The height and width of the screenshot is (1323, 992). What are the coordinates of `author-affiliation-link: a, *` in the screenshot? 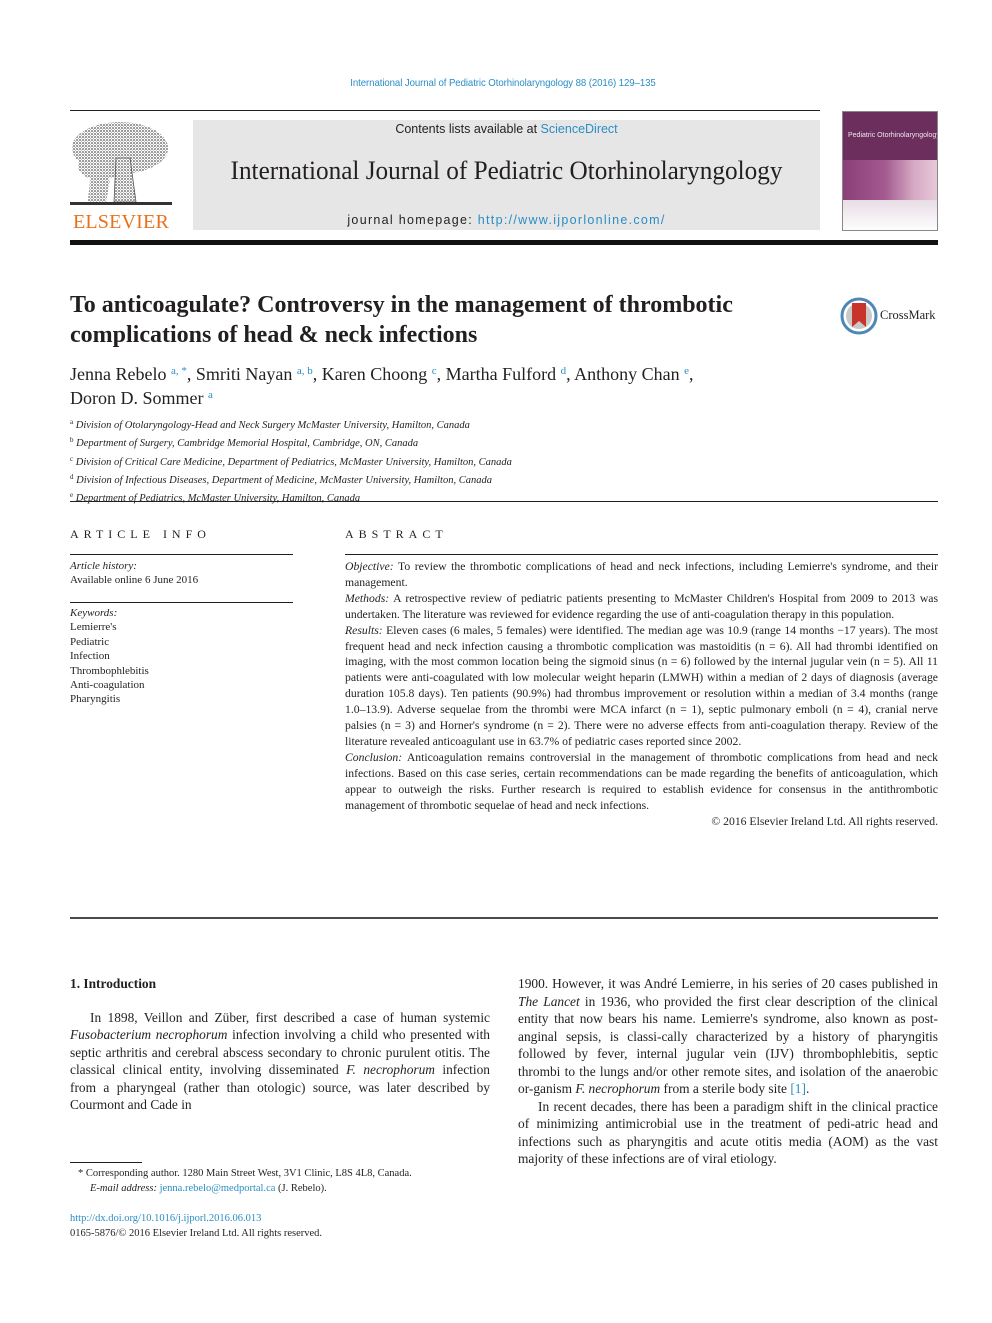 It's located at (179, 371).